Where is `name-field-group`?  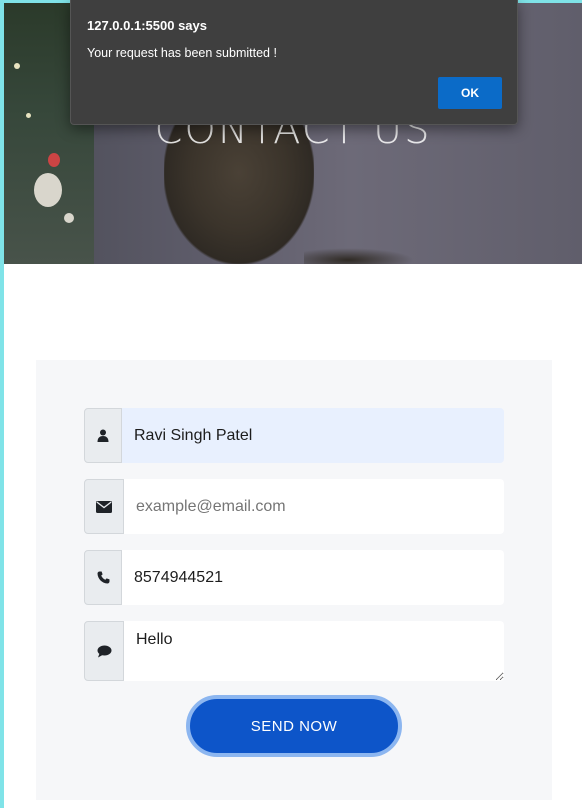 name-field-group is located at coordinates (294, 435).